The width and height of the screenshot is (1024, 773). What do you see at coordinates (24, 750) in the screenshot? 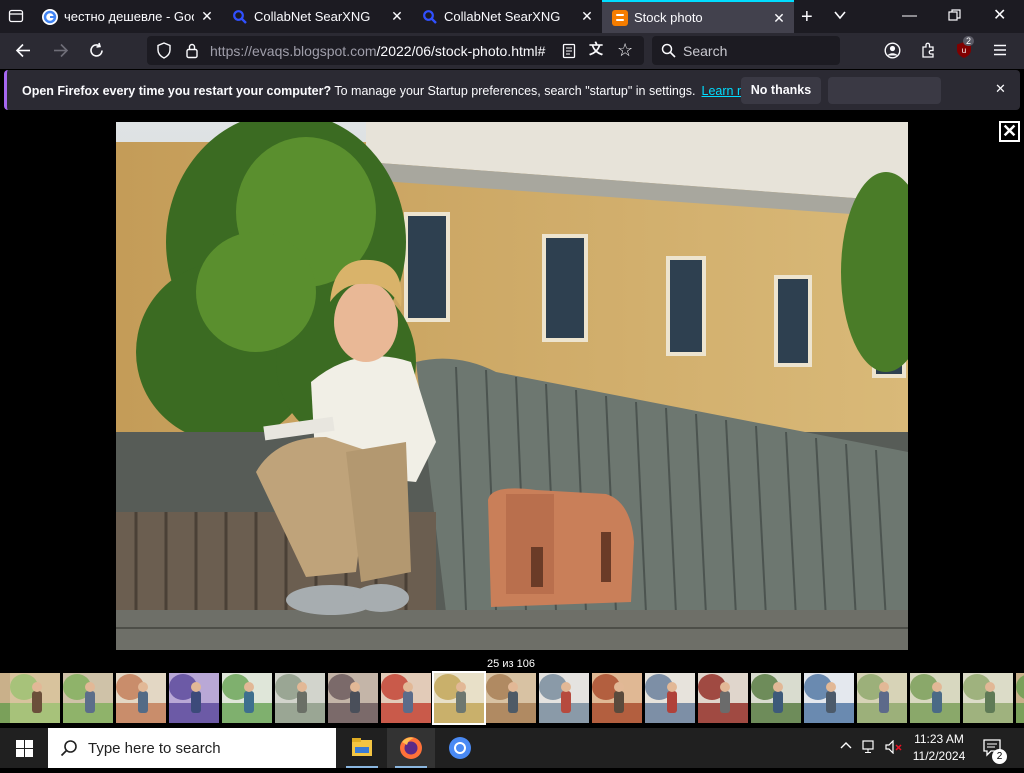
I see `windows-start-icon` at bounding box center [24, 750].